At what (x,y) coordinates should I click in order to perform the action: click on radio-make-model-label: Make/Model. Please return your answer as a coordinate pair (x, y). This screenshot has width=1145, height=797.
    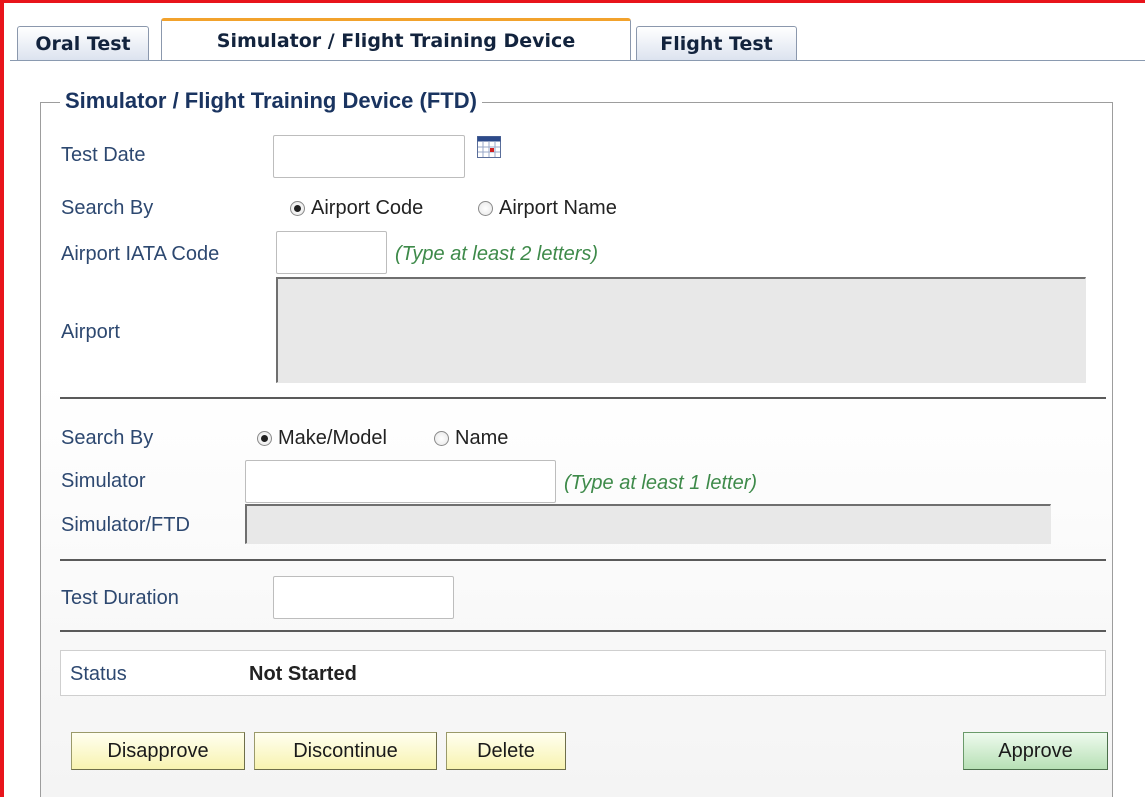
    Looking at the image, I should click on (332, 438).